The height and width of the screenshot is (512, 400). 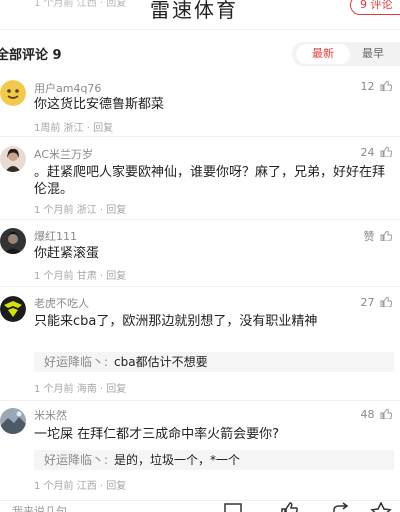 I want to click on comment-time-location: 1 个月前 海南 ·, so click(x=70, y=389).